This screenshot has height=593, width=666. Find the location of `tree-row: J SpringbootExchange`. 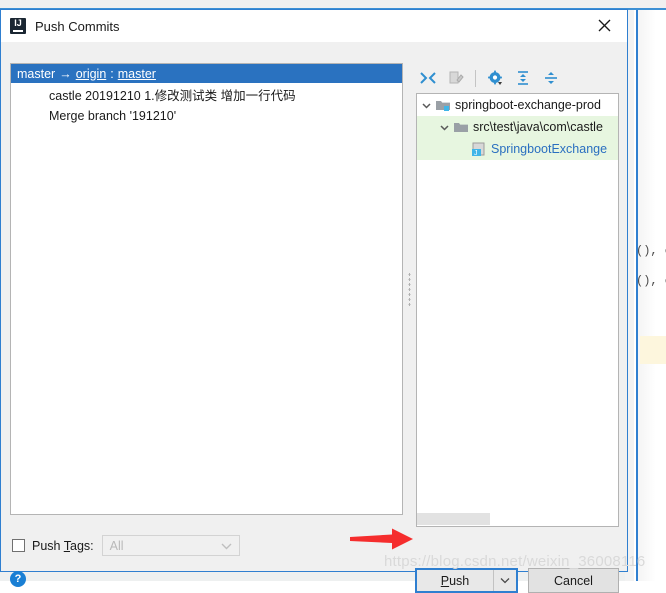

tree-row: J SpringbootExchange is located at coordinates (517, 149).